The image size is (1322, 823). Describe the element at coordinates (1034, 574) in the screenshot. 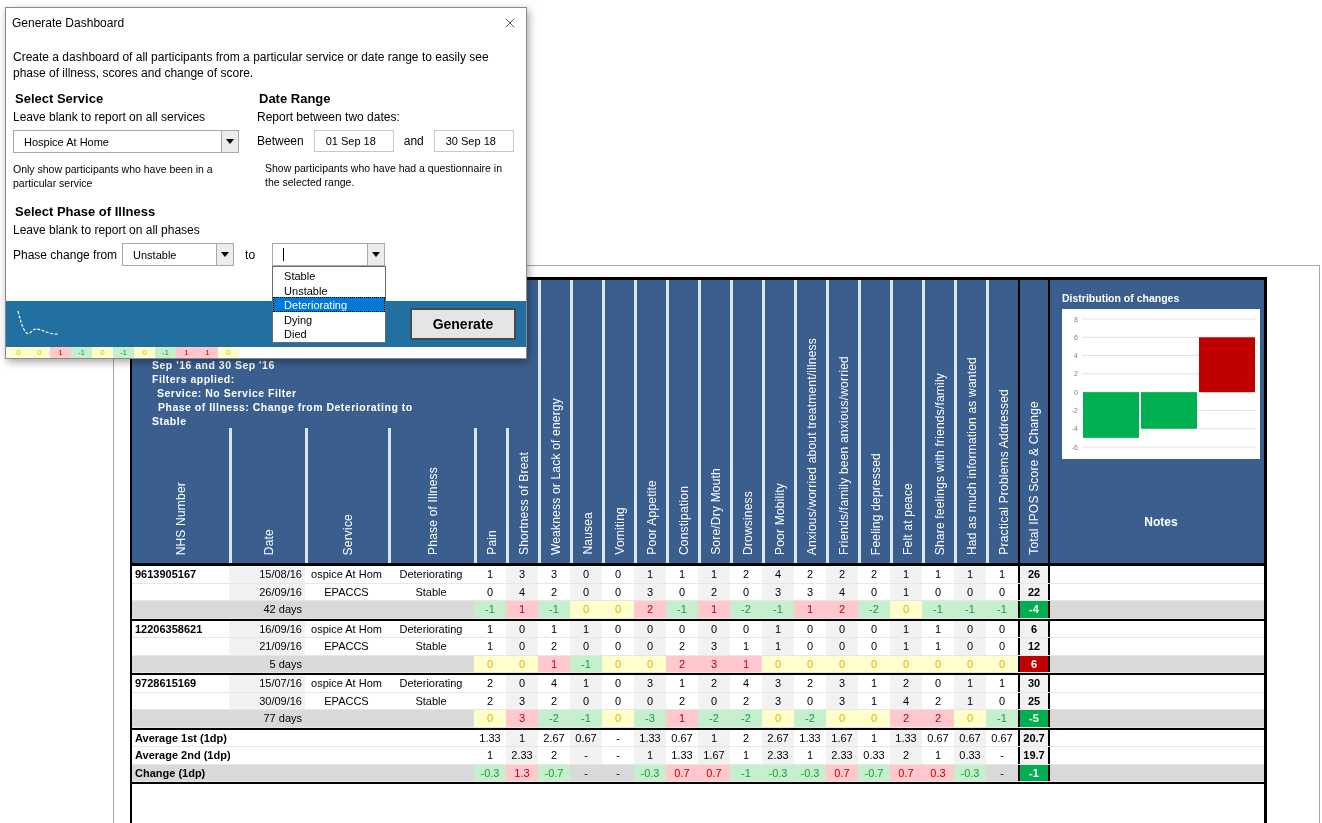

I see `table-cell: 26` at that location.